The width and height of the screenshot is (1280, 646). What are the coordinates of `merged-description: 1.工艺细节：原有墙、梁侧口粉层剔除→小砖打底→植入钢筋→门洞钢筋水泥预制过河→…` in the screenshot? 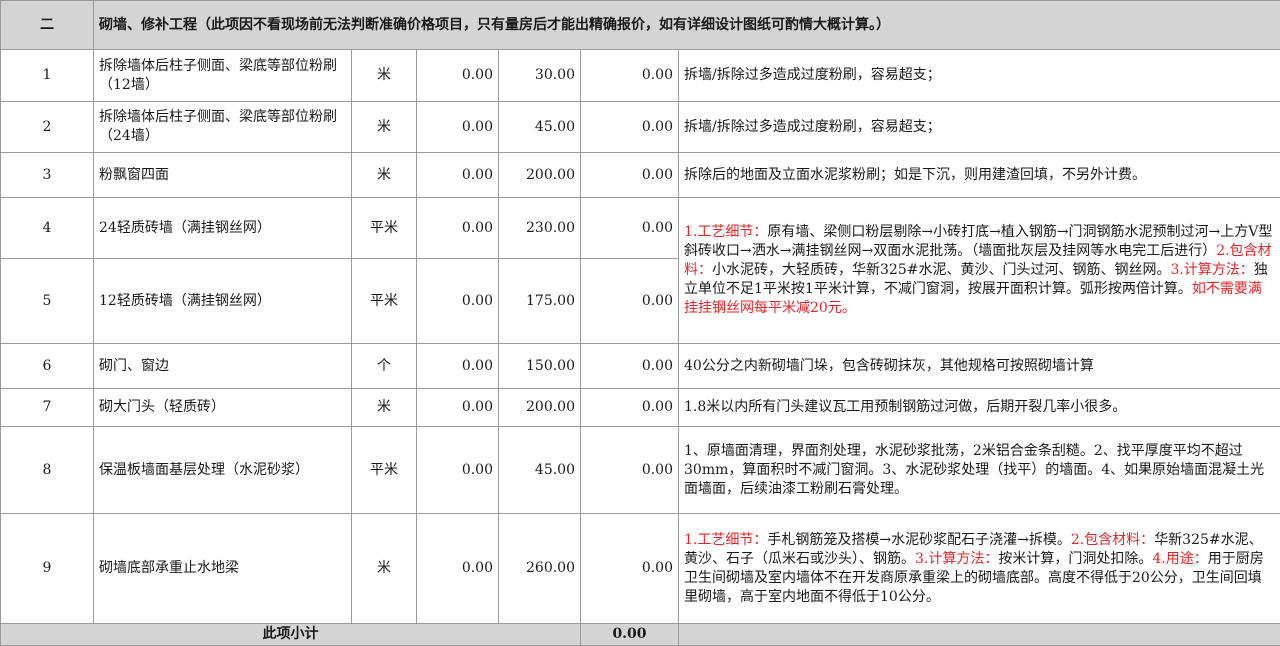 It's located at (979, 271).